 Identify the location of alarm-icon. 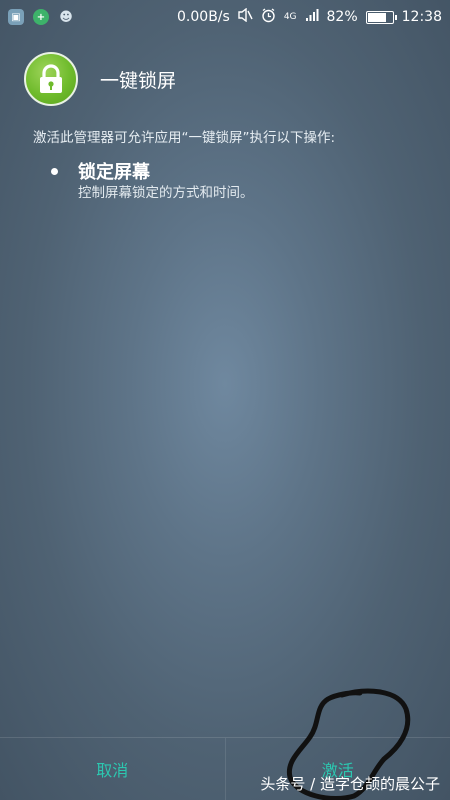
(268, 17).